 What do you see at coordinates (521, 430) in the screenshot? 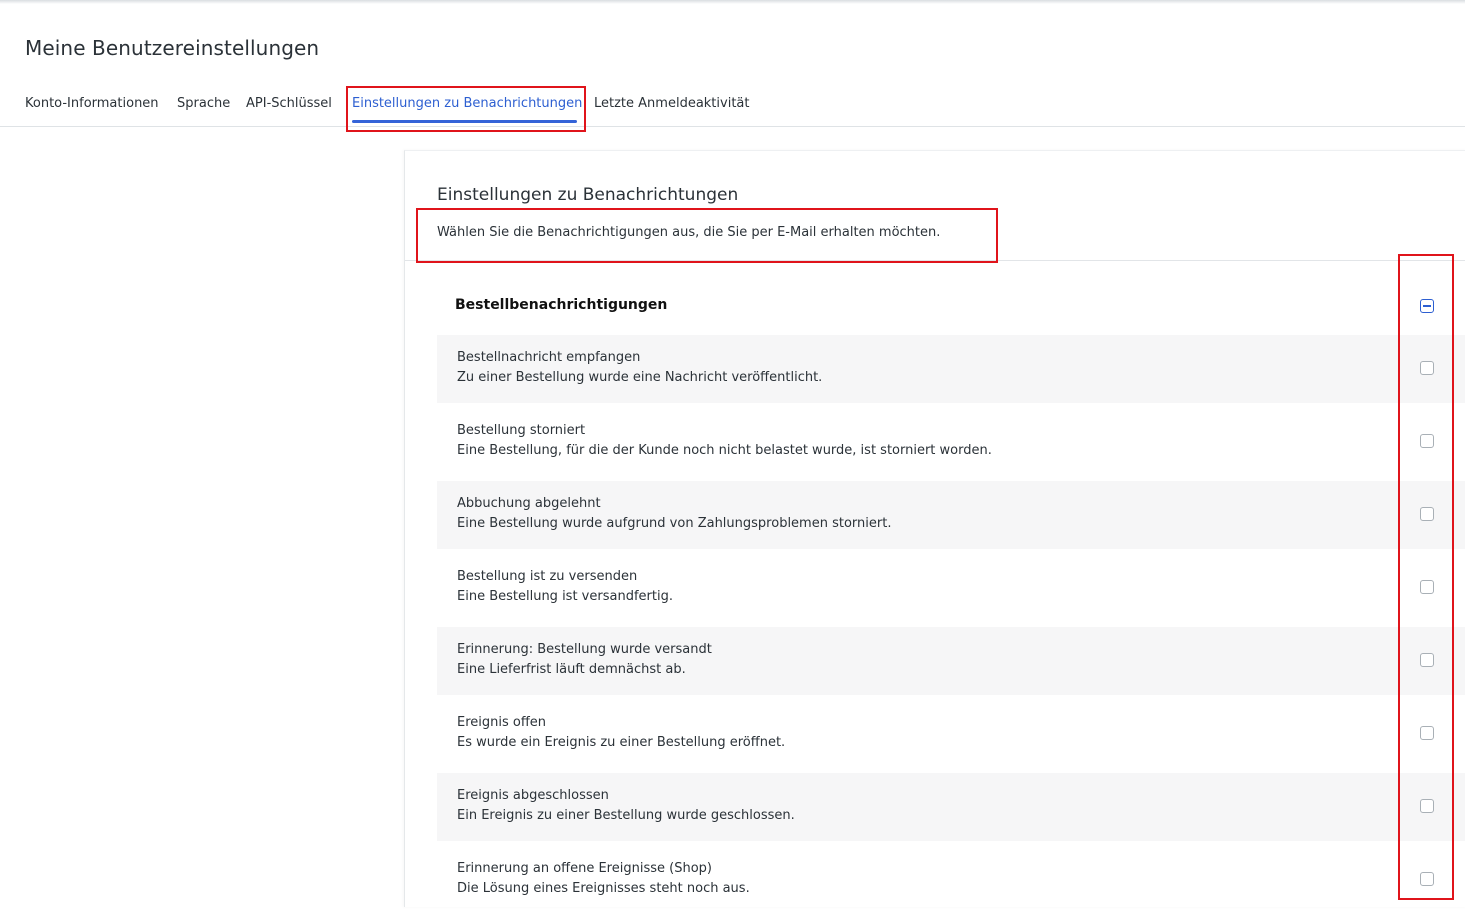
I see `item-title: Bestellung storniert` at bounding box center [521, 430].